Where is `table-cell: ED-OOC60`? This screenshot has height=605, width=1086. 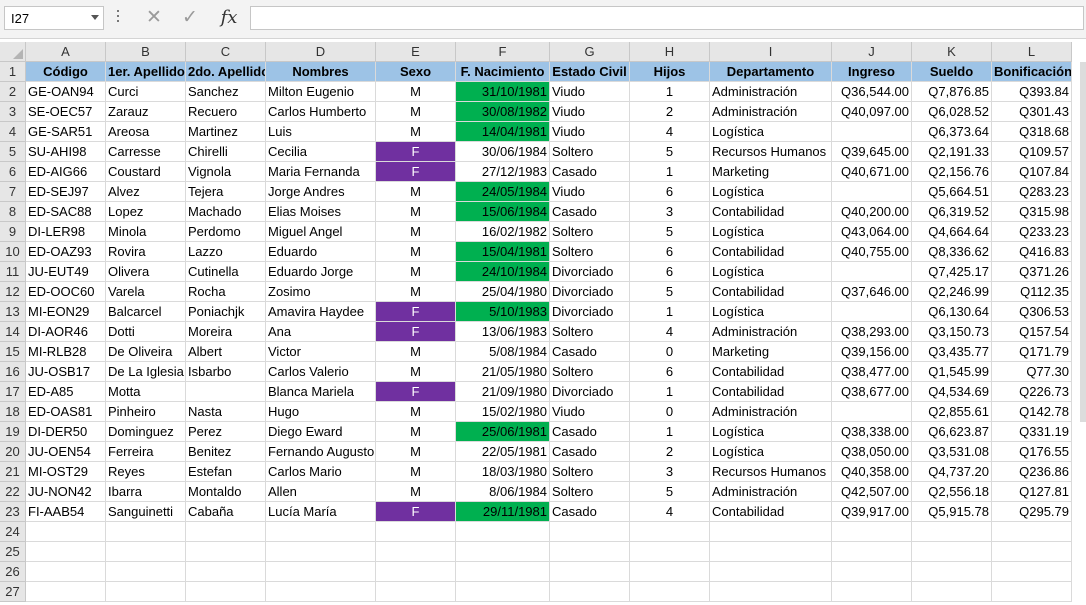 table-cell: ED-OOC60 is located at coordinates (66, 292).